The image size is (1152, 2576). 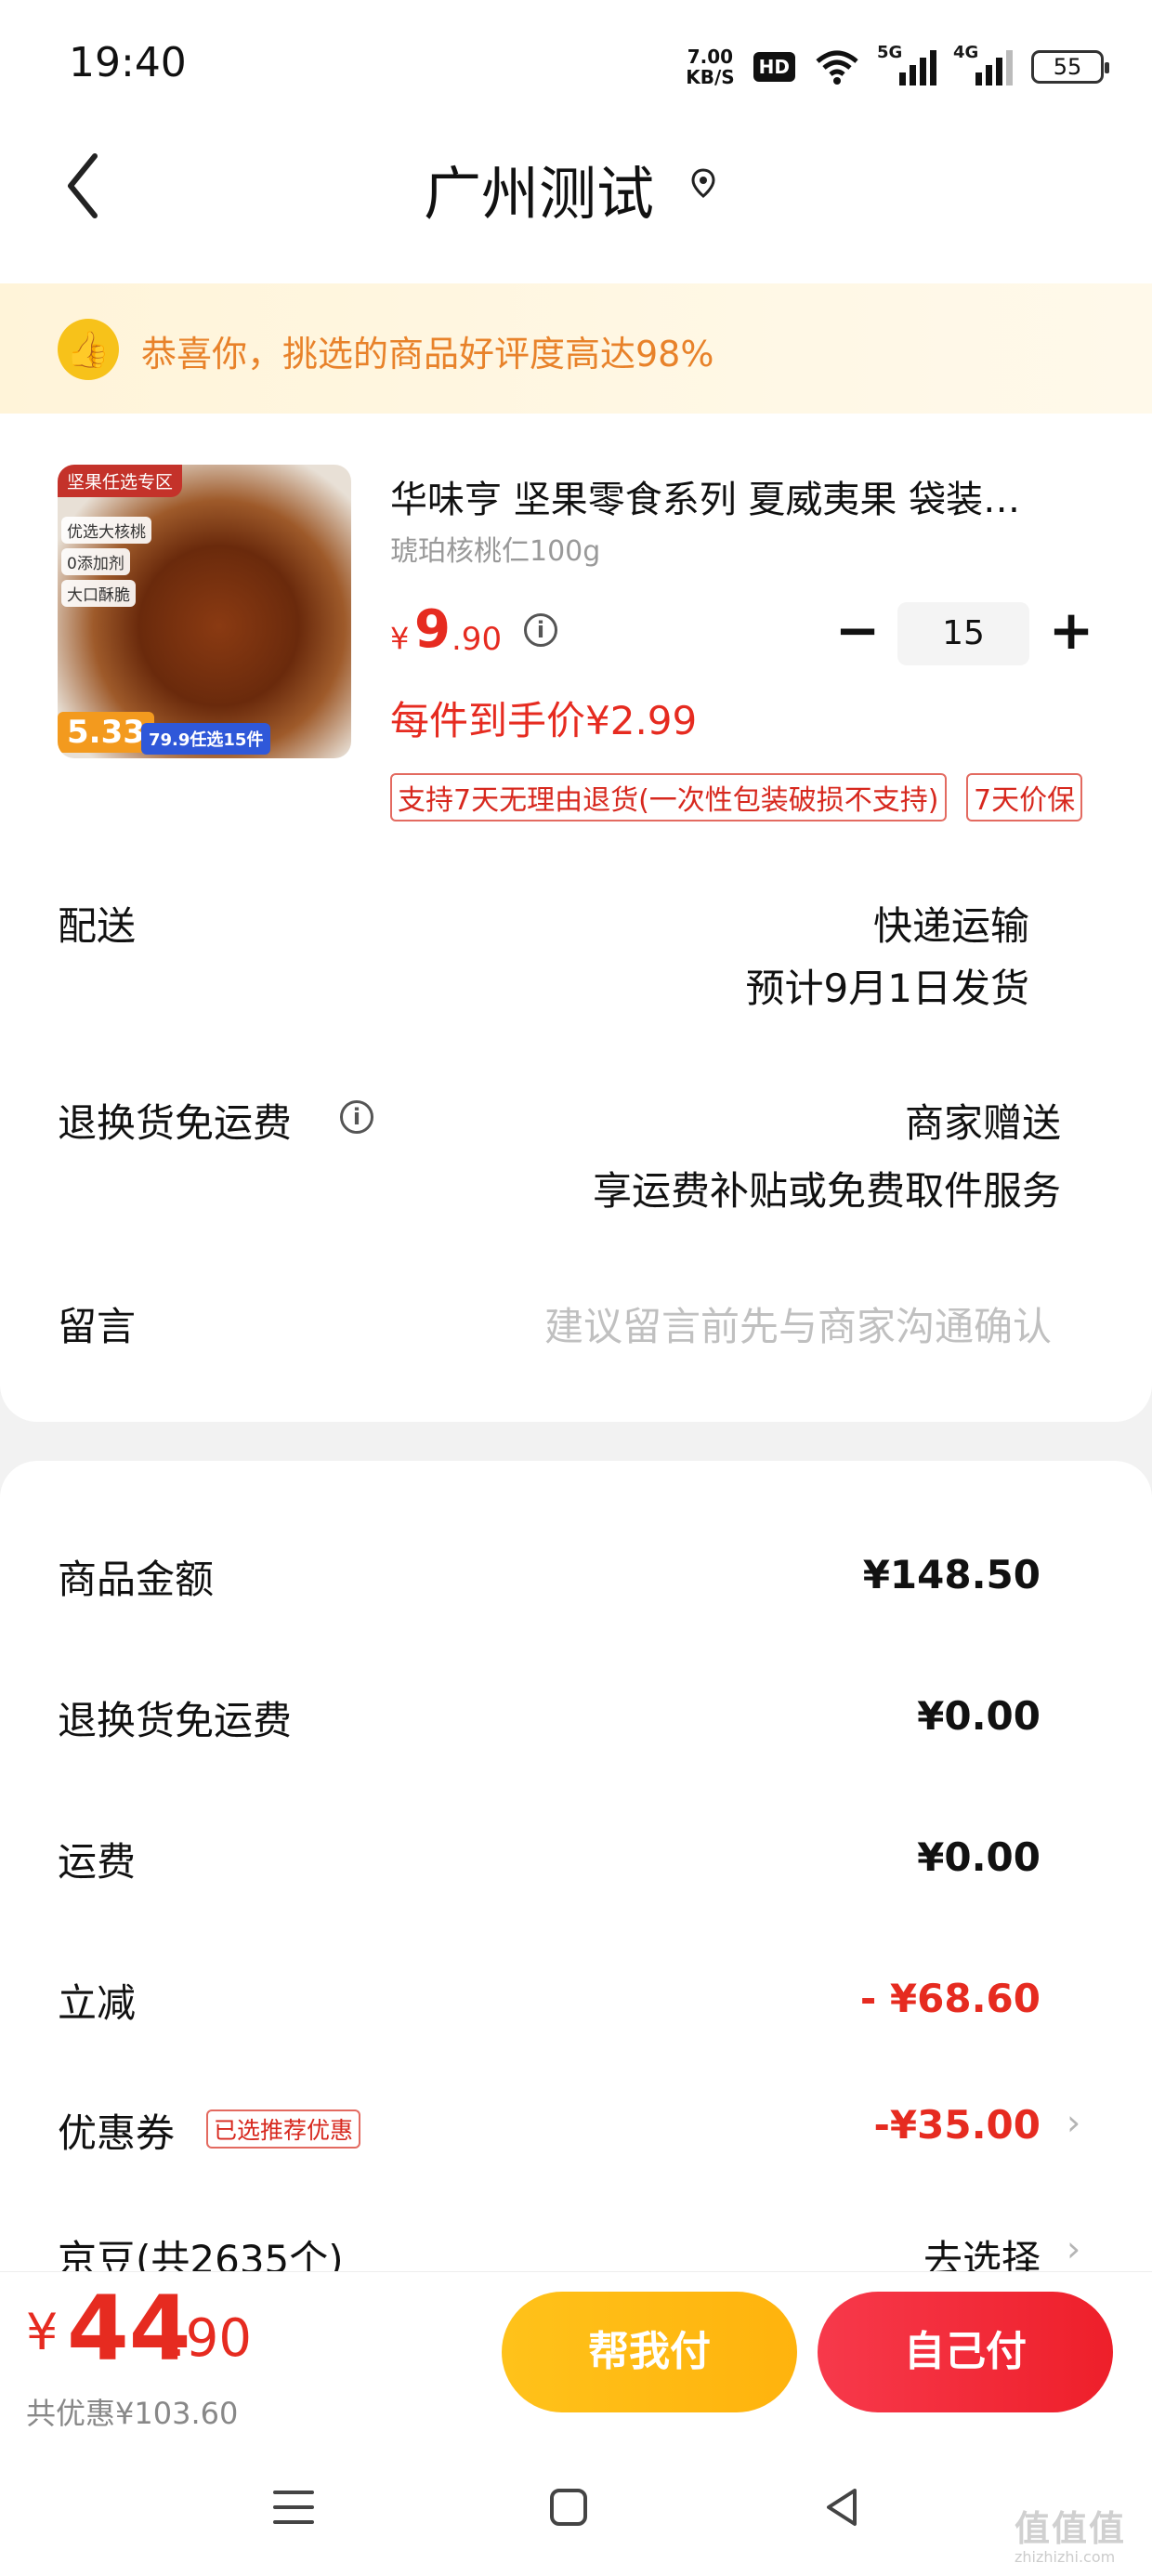 What do you see at coordinates (95, 561) in the screenshot?
I see `image-note: 0添加剂` at bounding box center [95, 561].